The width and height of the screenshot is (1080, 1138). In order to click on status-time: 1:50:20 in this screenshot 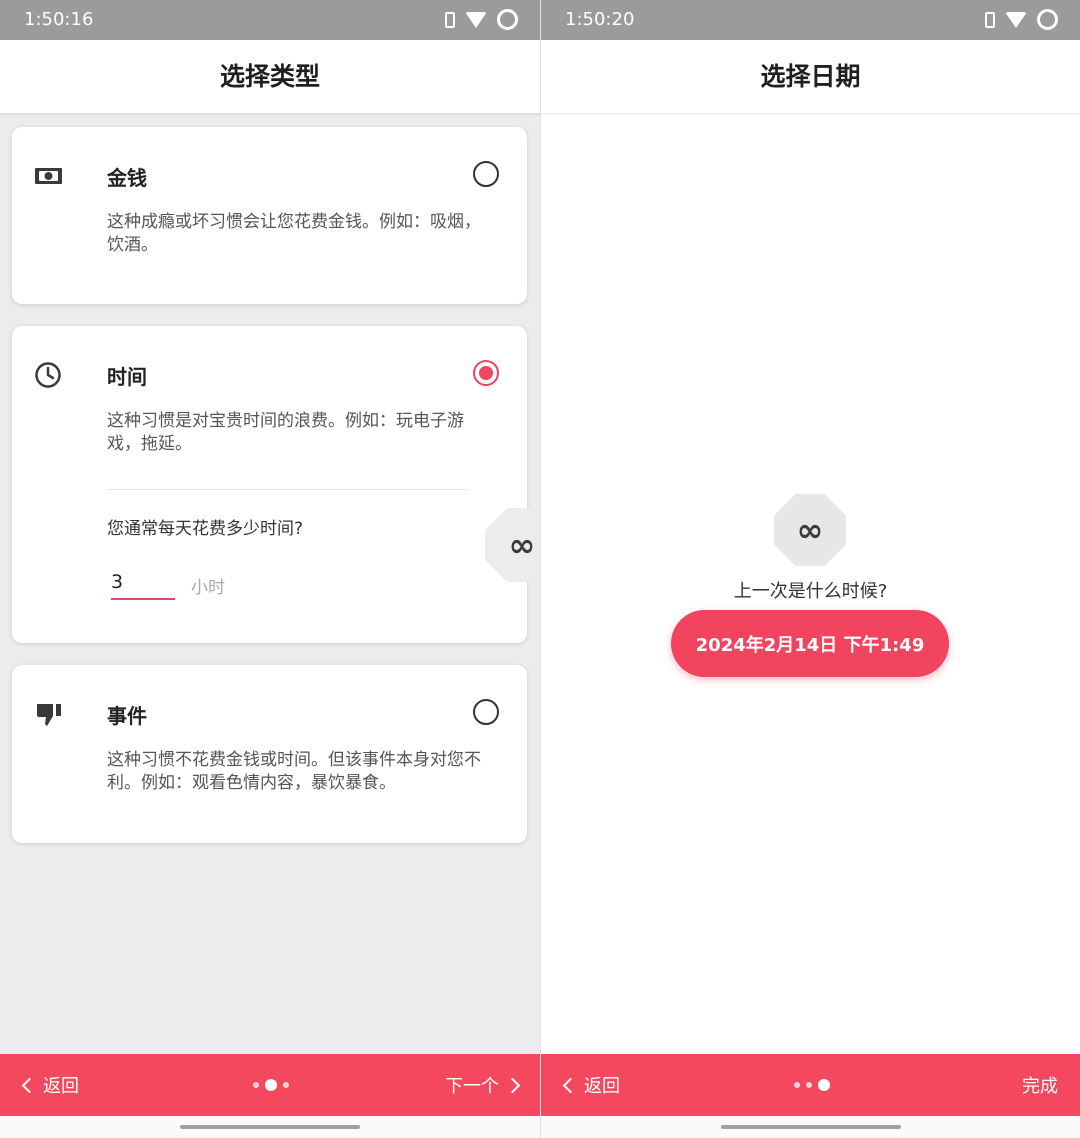, I will do `click(600, 19)`.